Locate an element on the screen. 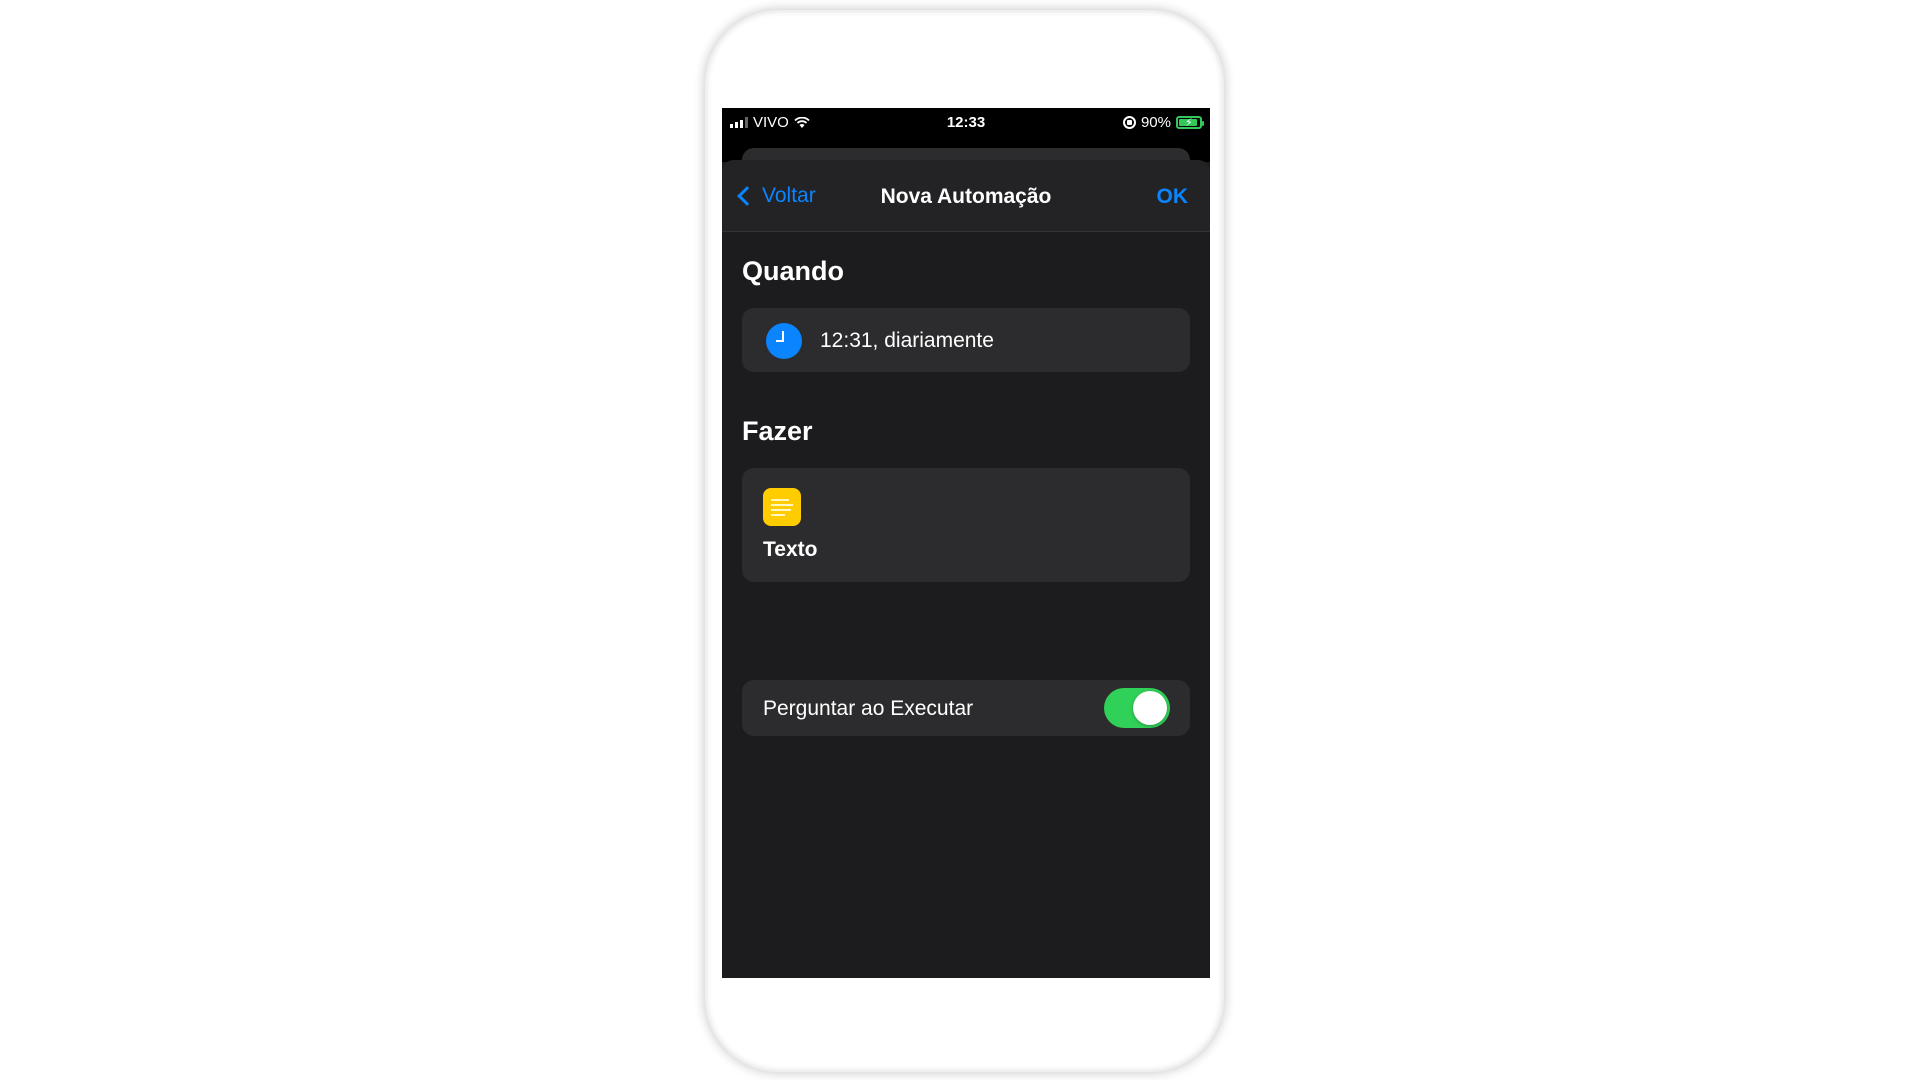  status-right: 90% ⚡ is located at coordinates (1163, 122).